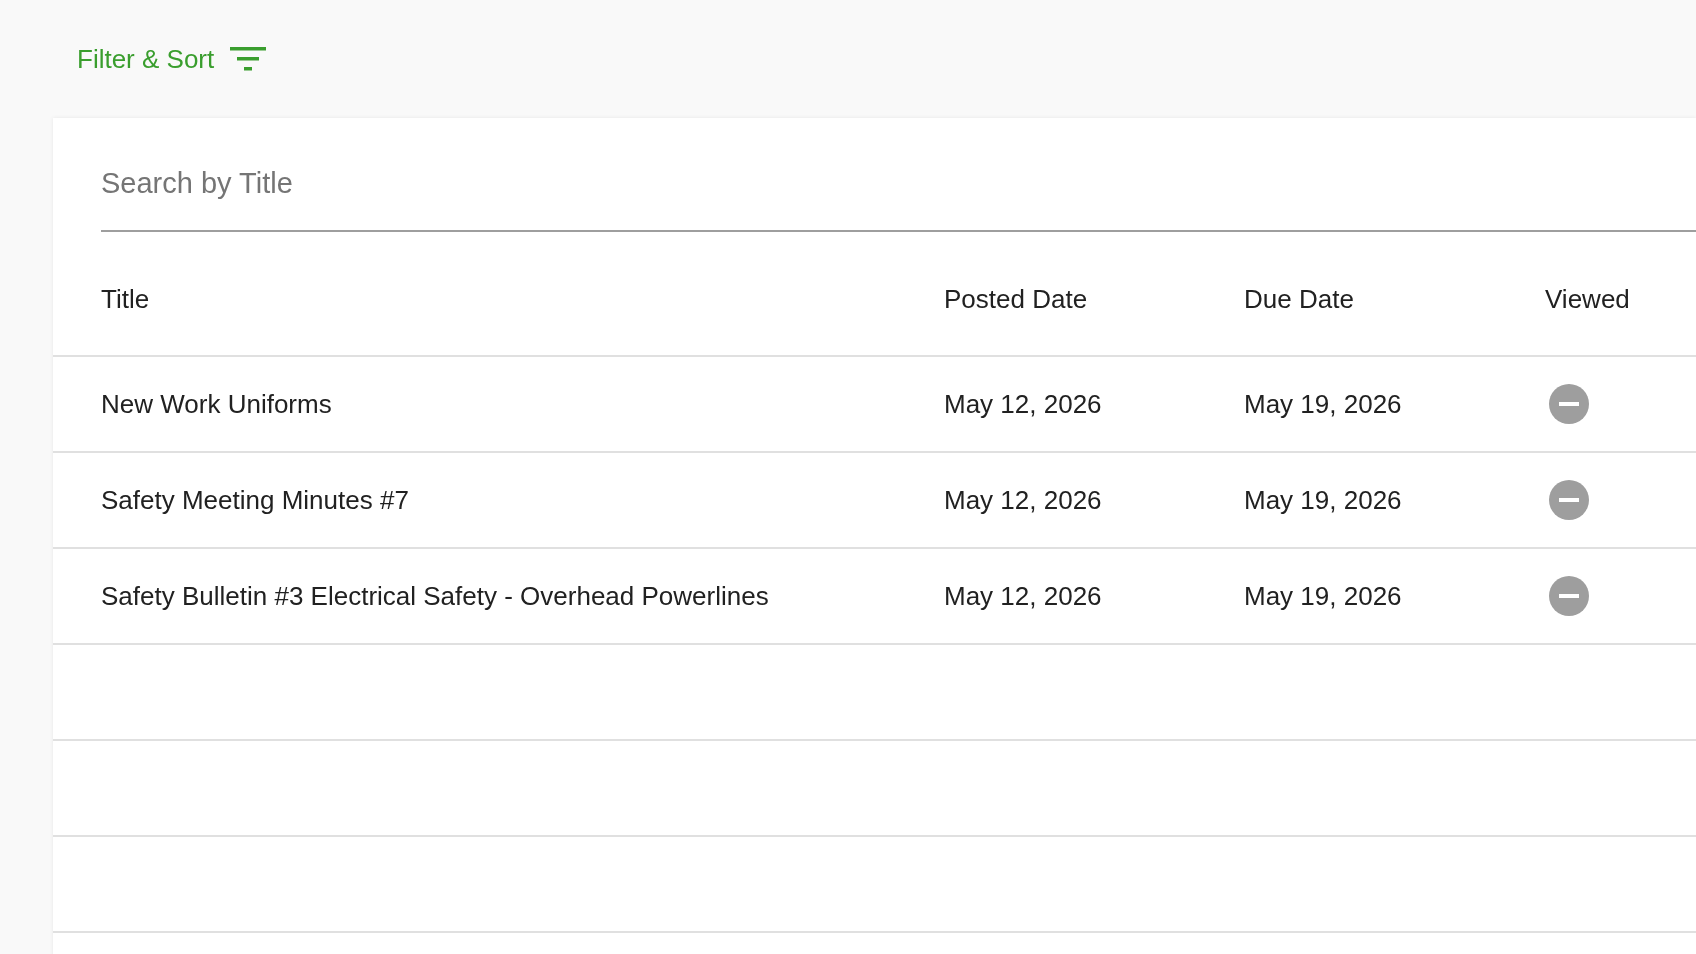 The image size is (1696, 954). Describe the element at coordinates (216, 403) in the screenshot. I see `table-cell: New Work Uniforms` at that location.